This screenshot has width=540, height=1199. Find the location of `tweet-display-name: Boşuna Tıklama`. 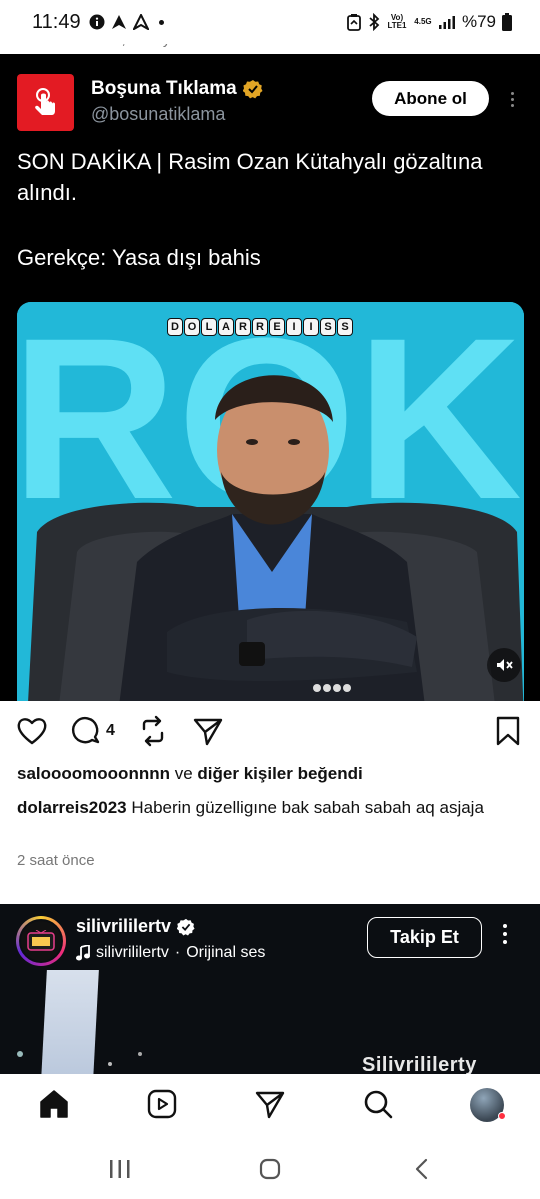

tweet-display-name: Boşuna Tıklama is located at coordinates (177, 89).